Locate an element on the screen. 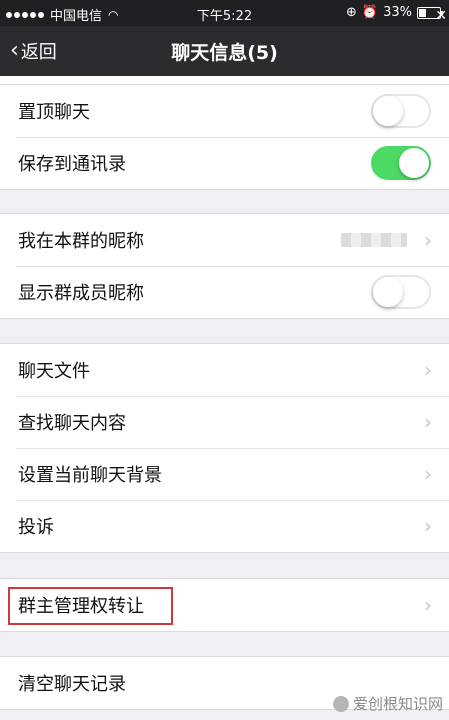 The width and height of the screenshot is (449, 720). watermark: 爱创根知识网 is located at coordinates (387, 703).